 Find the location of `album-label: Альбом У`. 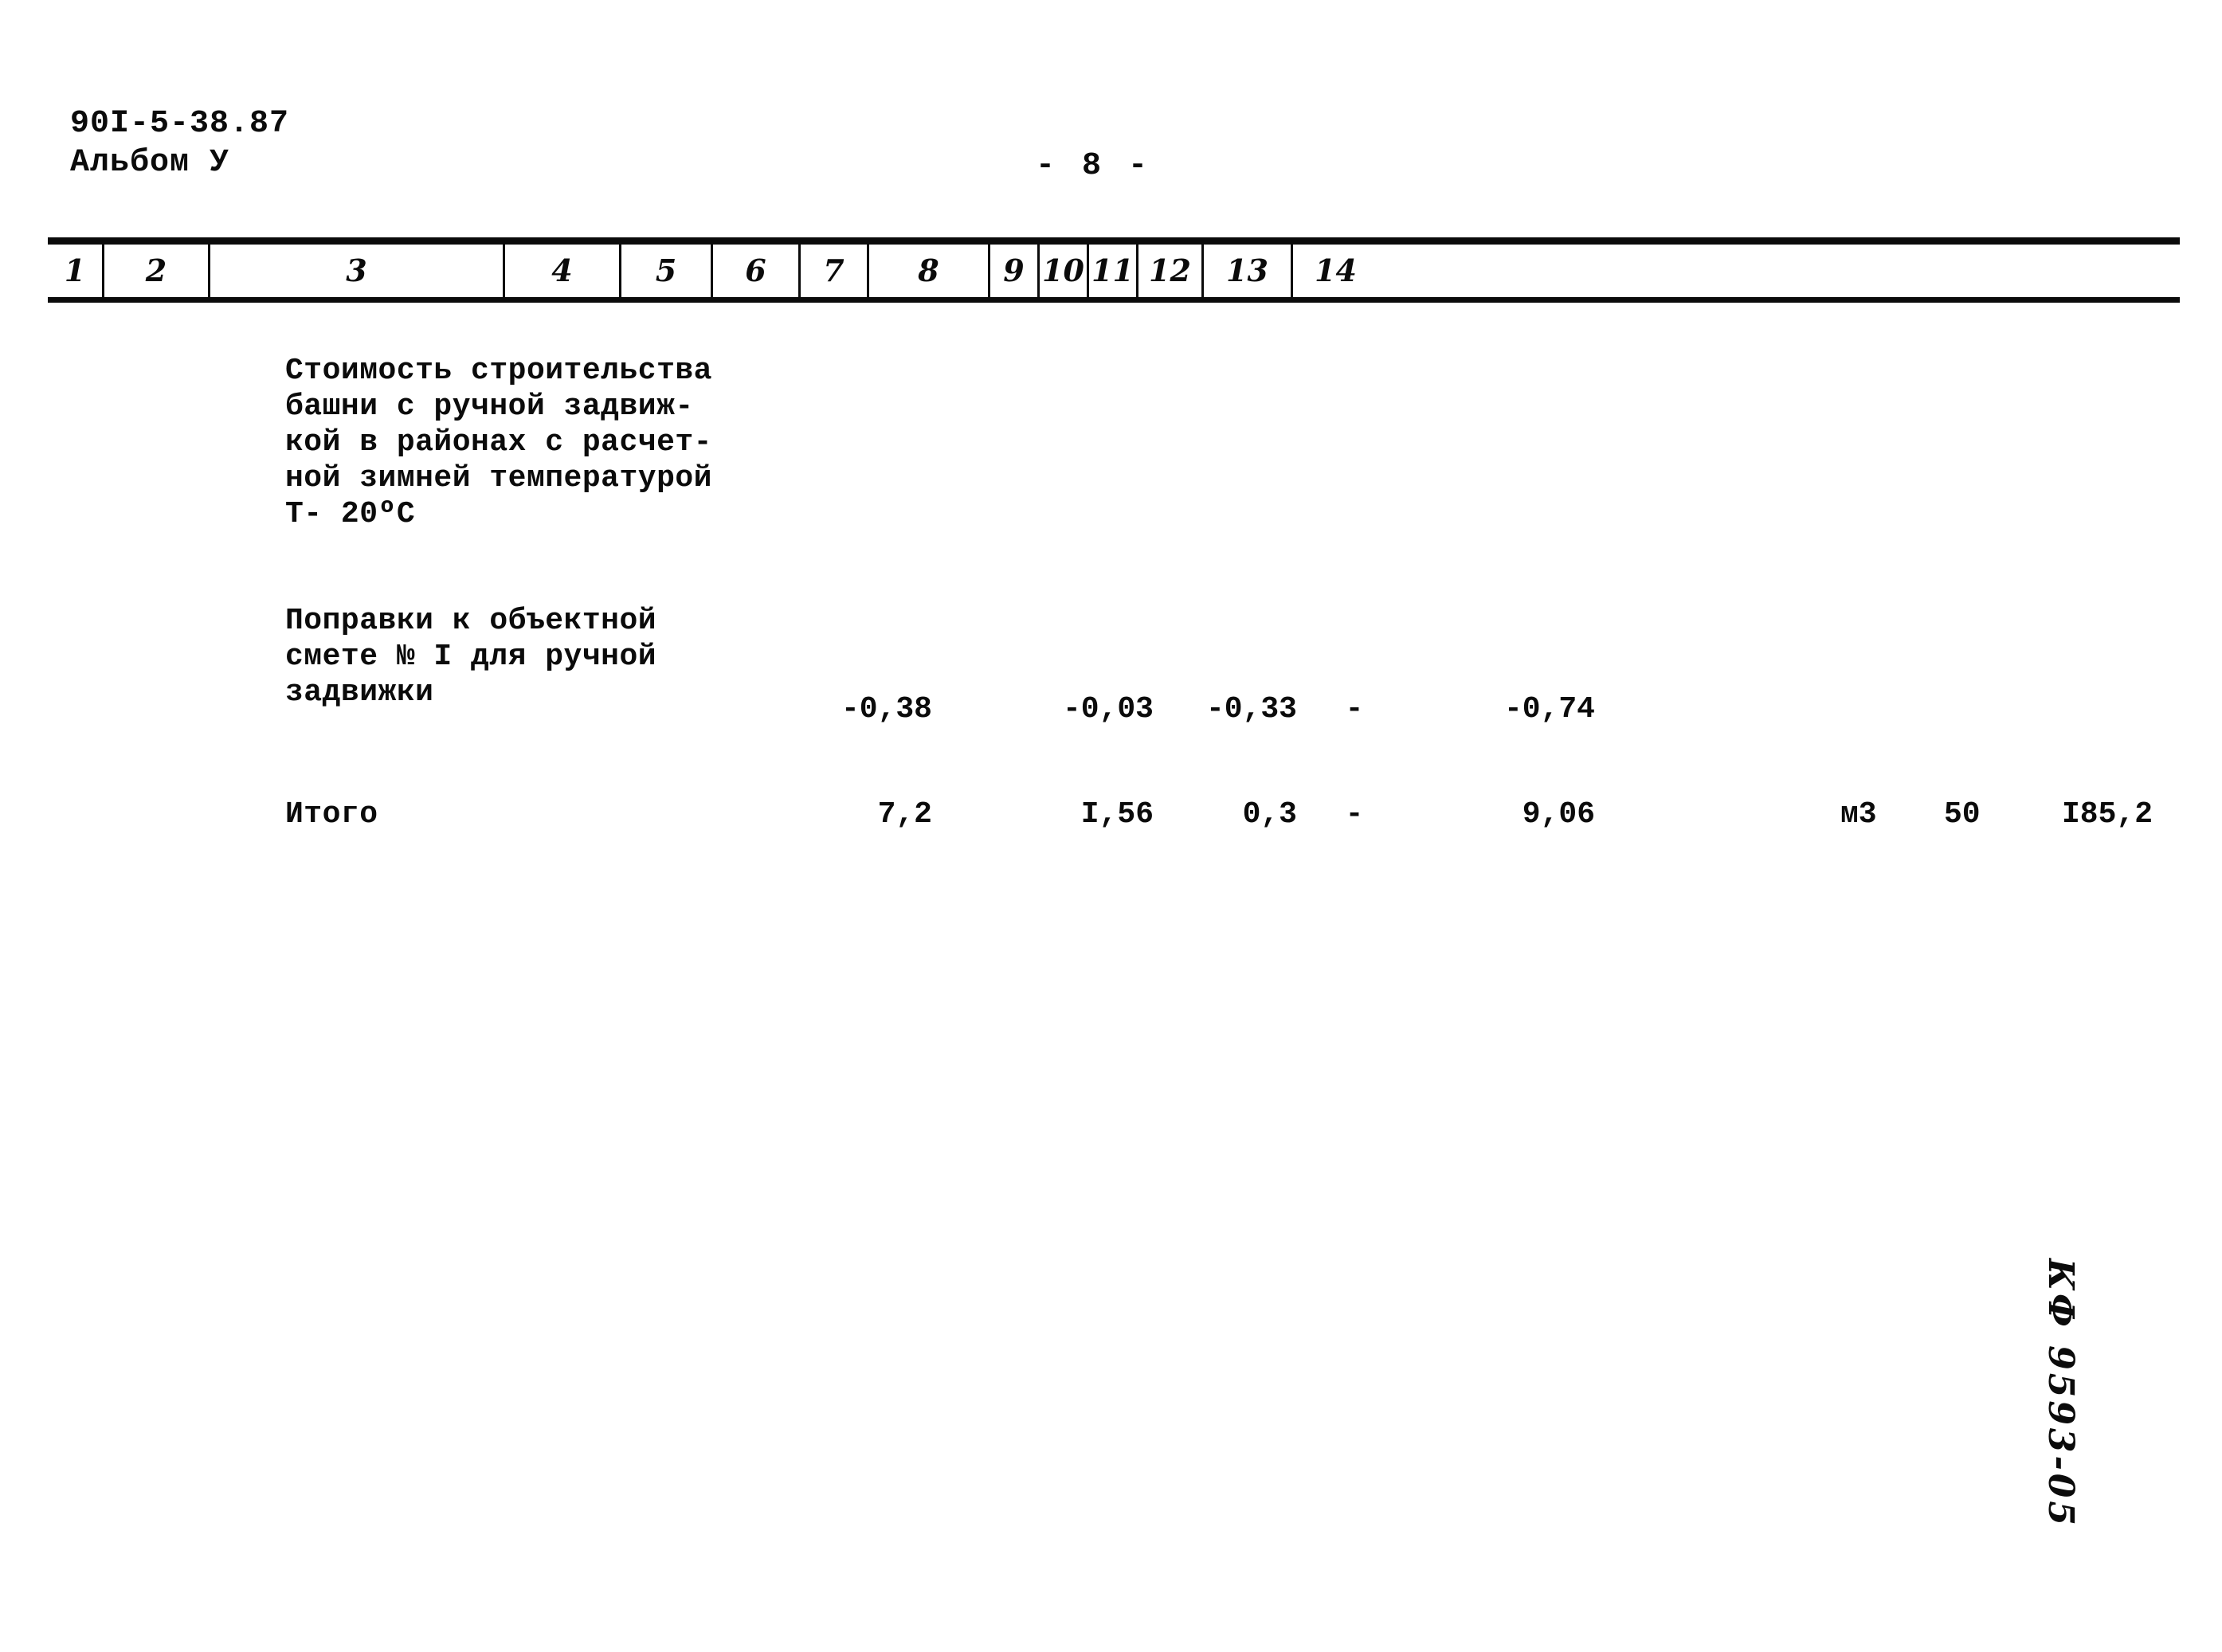

album-label: Альбом У is located at coordinates (150, 162).